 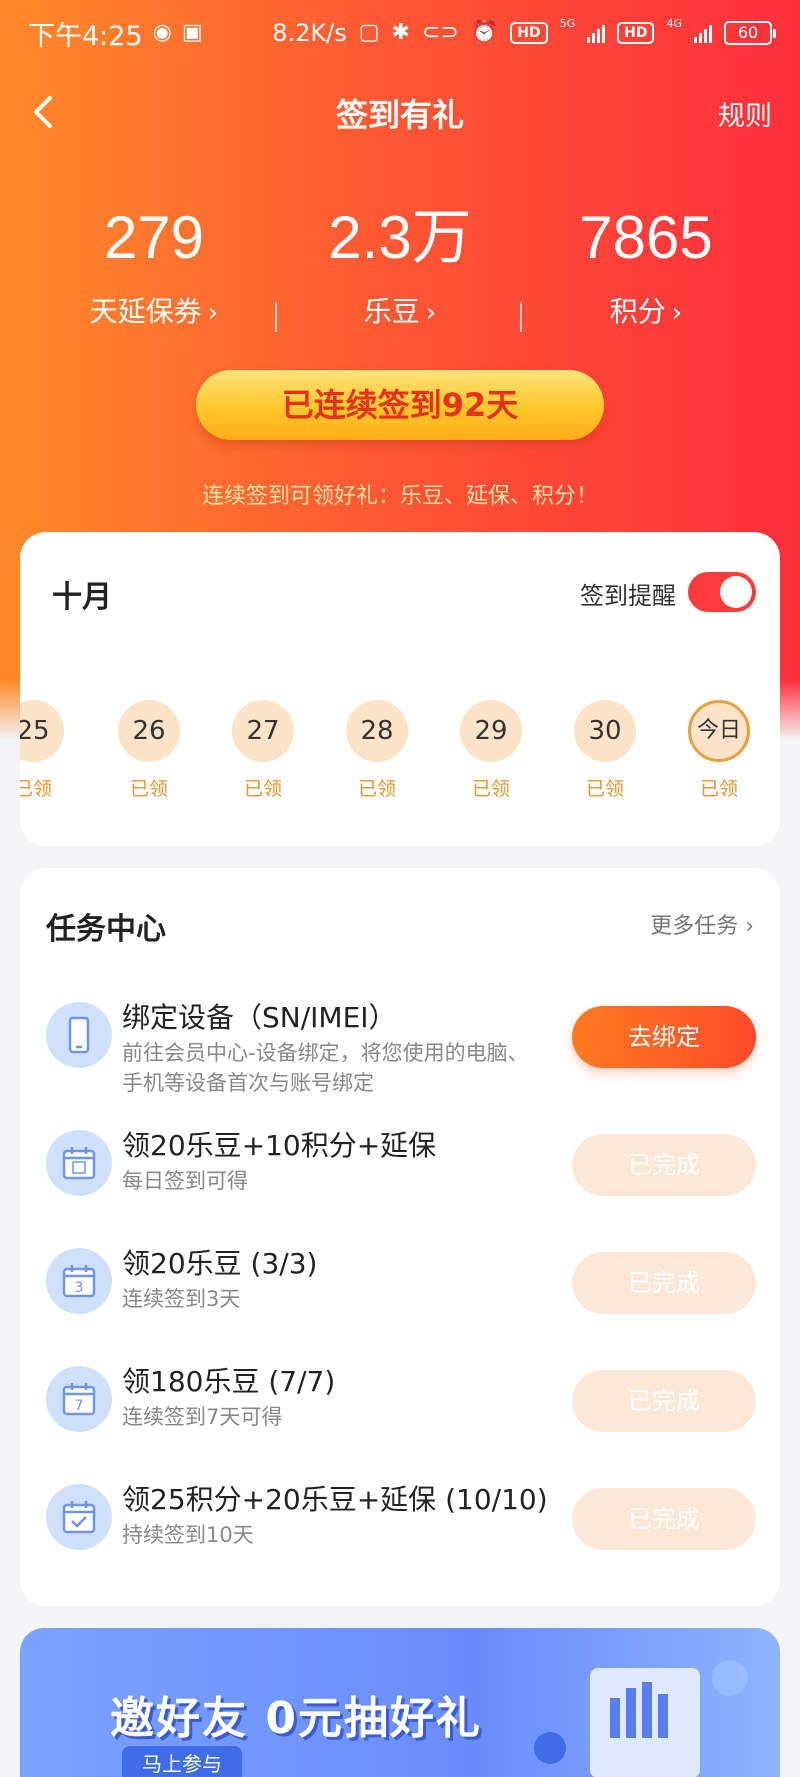 What do you see at coordinates (185, 1181) in the screenshot?
I see `task-desc: 每日签到可得` at bounding box center [185, 1181].